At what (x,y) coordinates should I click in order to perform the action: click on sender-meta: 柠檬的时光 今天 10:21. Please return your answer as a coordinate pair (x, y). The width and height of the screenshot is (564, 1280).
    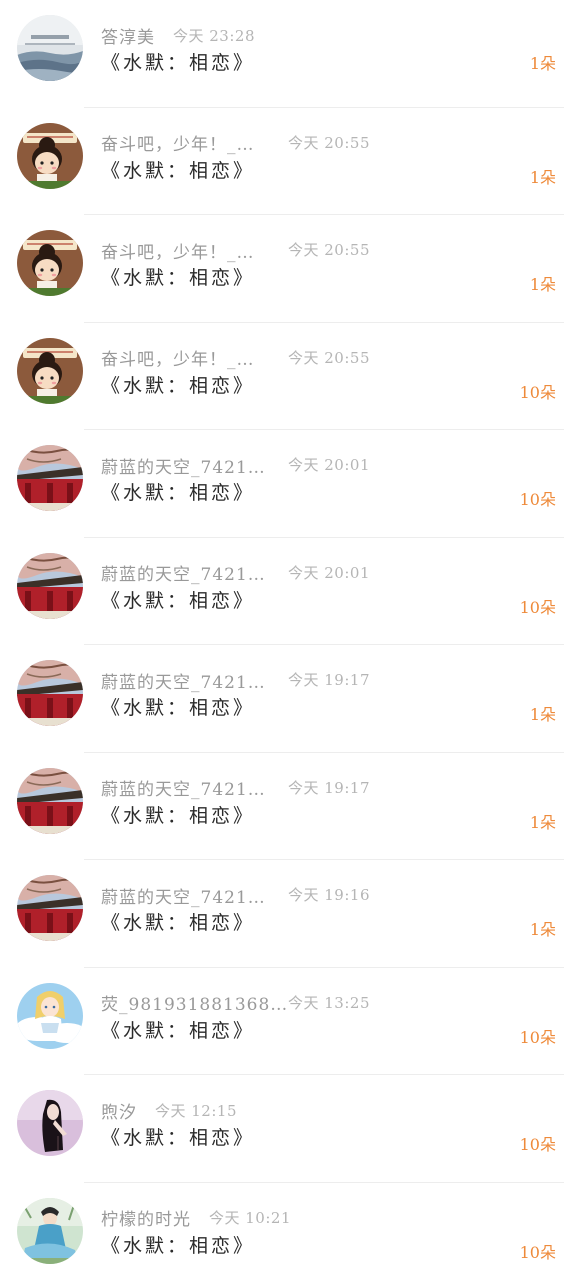
    Looking at the image, I should click on (196, 1217).